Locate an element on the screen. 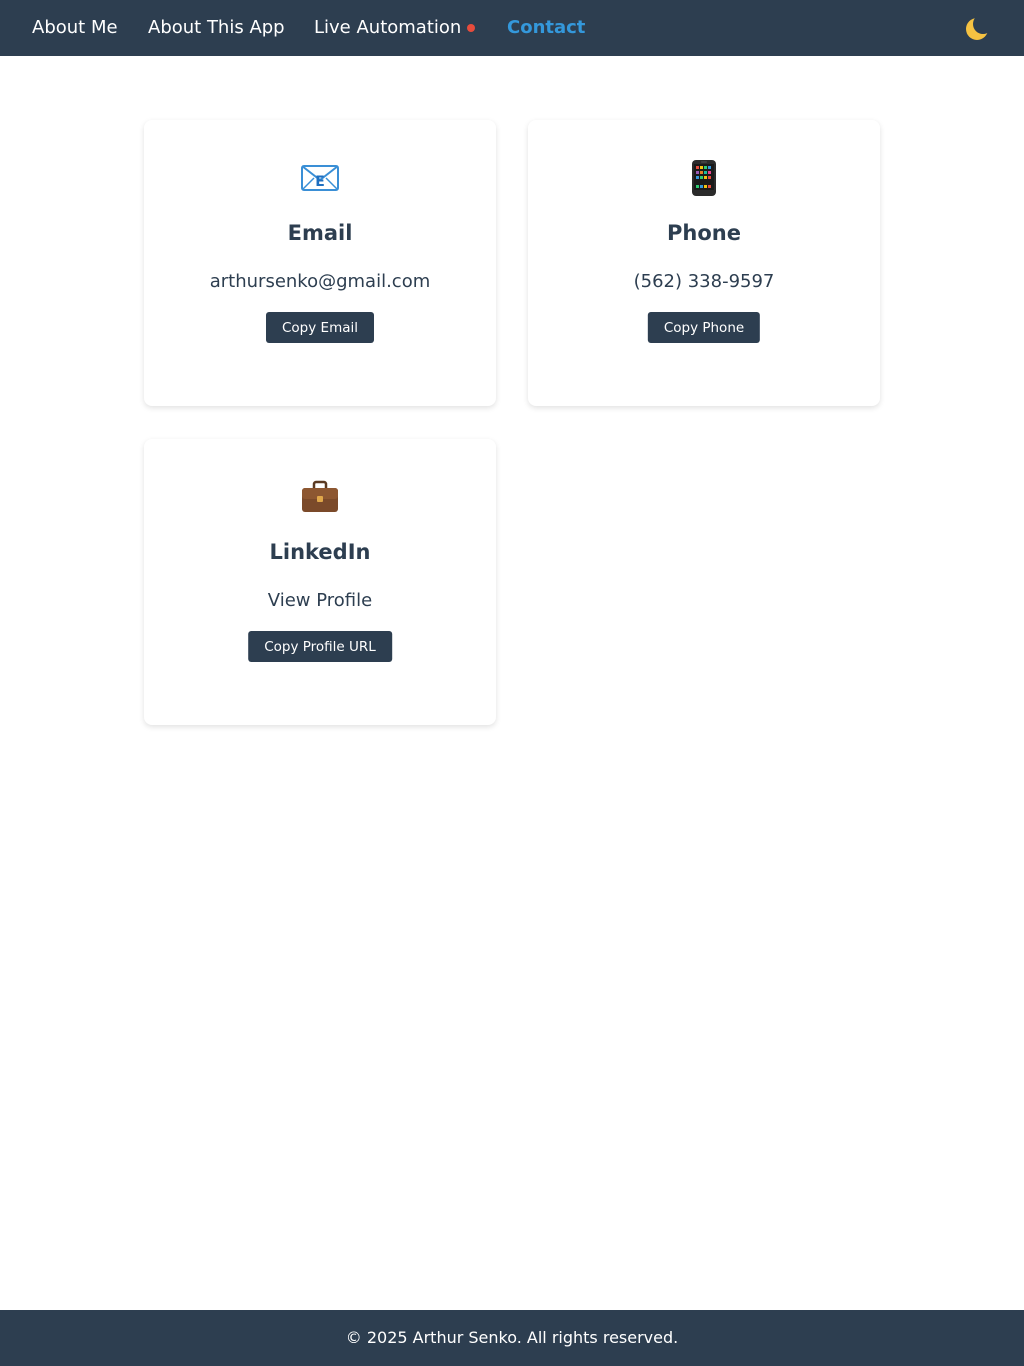 The image size is (1024, 1366). copy-phone-button: Copy Phone is located at coordinates (704, 327).